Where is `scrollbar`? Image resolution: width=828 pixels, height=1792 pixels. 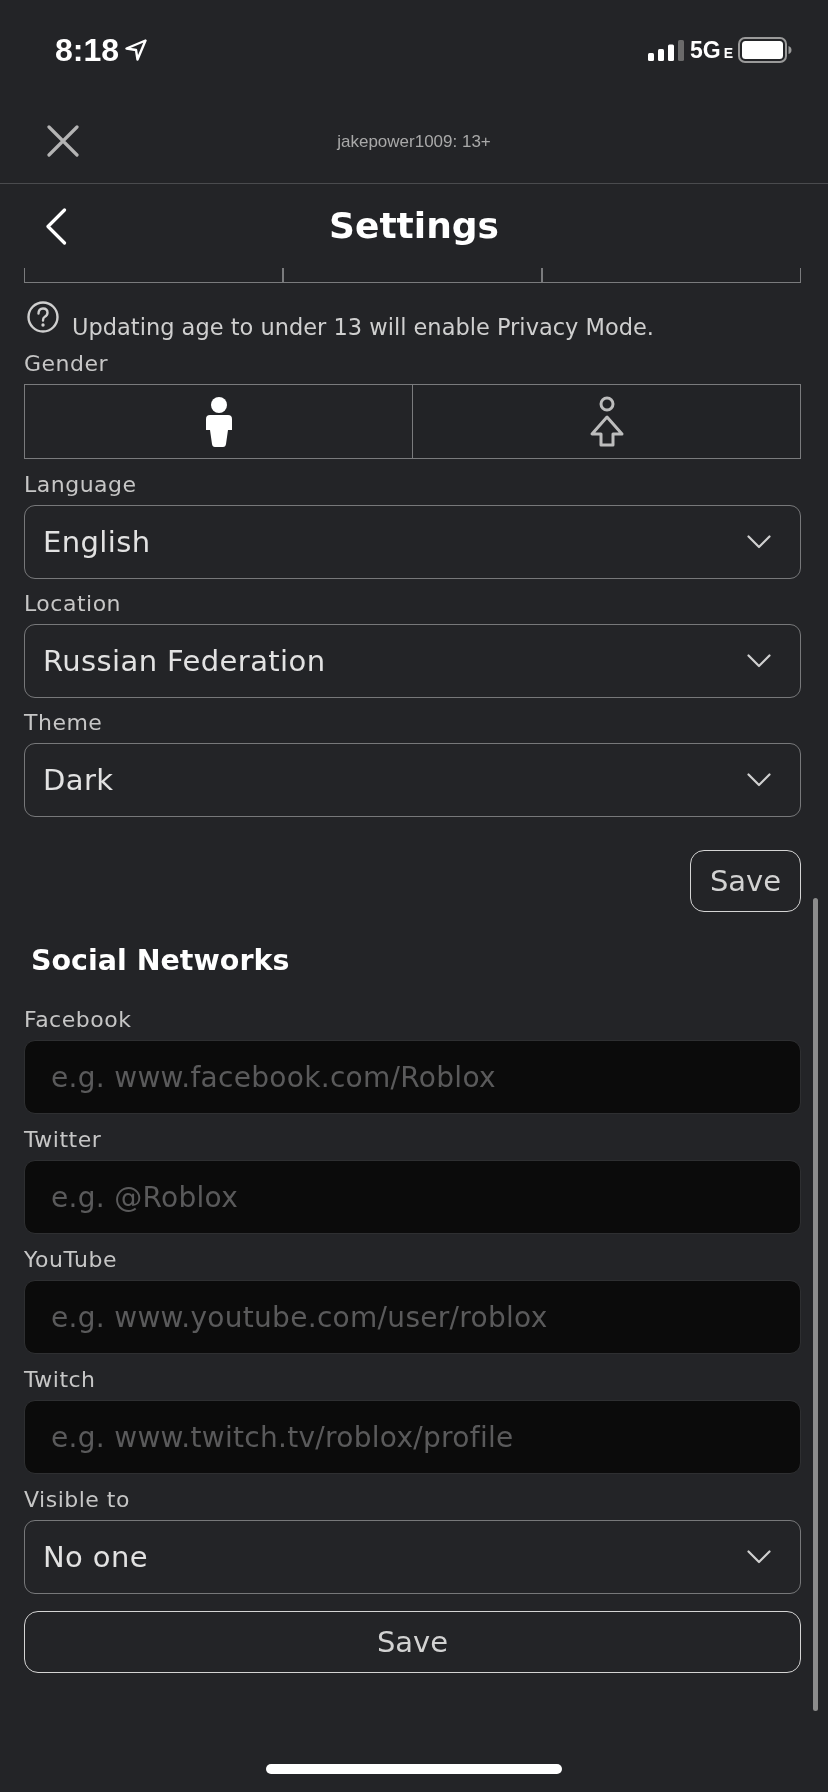
scrollbar is located at coordinates (815, 1304).